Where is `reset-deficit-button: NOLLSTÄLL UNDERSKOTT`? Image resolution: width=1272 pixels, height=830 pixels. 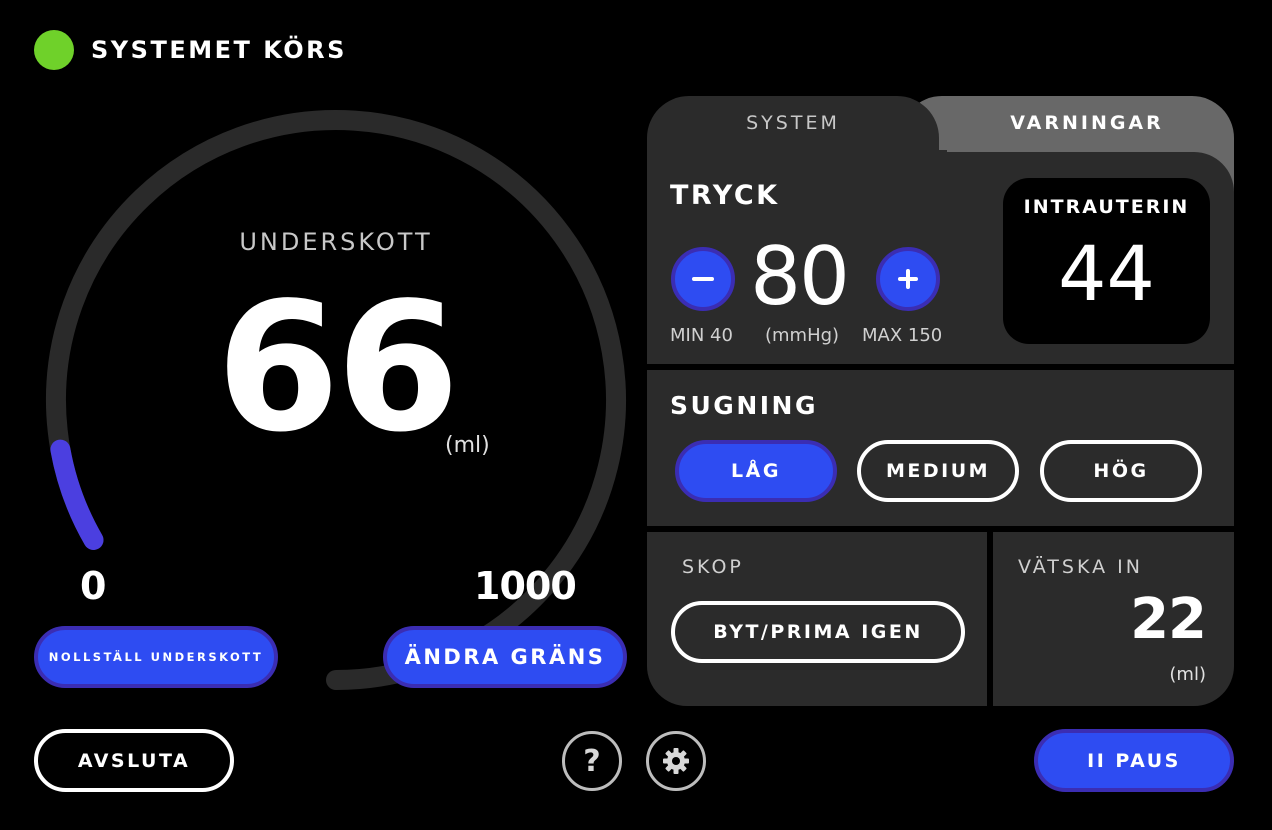
reset-deficit-button: NOLLSTÄLL UNDERSKOTT is located at coordinates (156, 657).